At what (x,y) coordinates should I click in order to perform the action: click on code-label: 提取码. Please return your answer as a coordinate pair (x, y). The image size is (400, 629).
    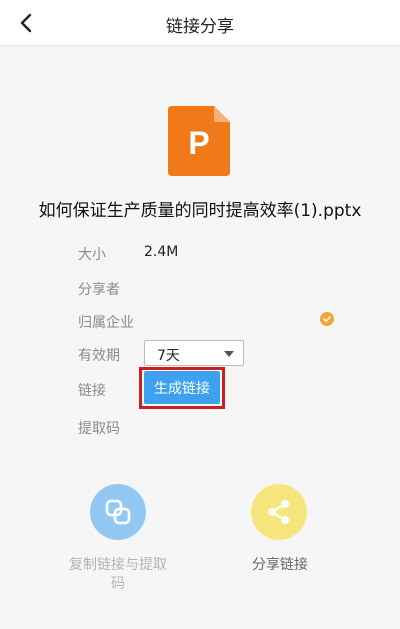
    Looking at the image, I should click on (99, 429).